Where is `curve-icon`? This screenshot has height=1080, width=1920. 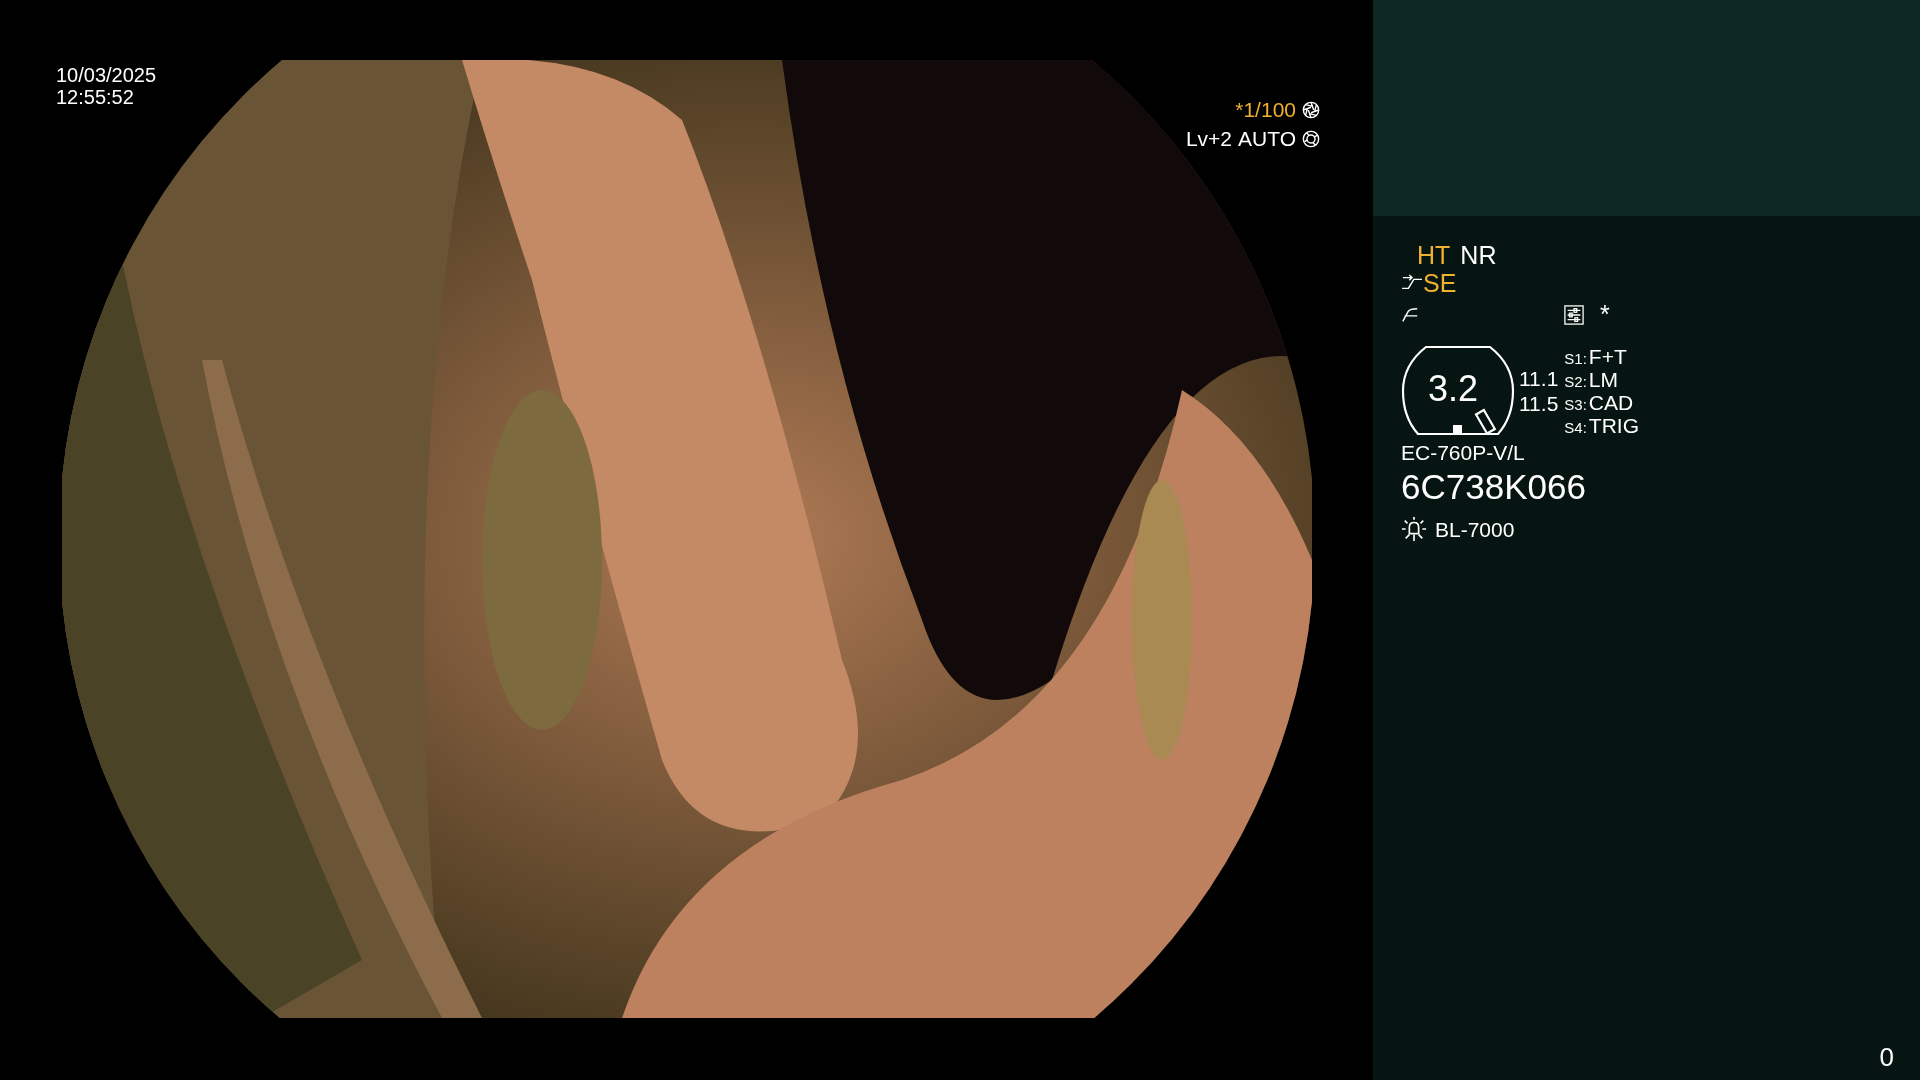
curve-icon is located at coordinates (1410, 314).